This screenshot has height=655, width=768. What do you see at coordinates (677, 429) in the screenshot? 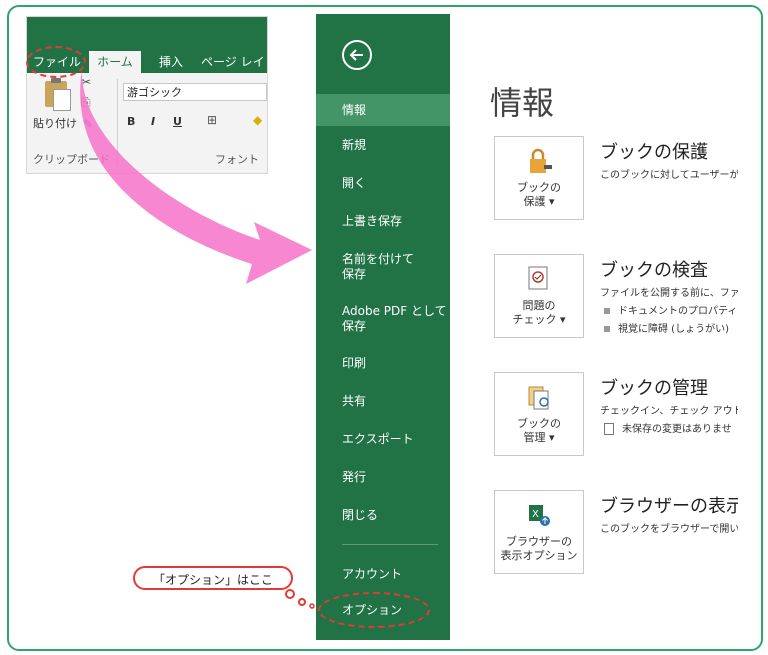
I see `manage-bullet-1-text: 未保存の変更はありませ` at bounding box center [677, 429].